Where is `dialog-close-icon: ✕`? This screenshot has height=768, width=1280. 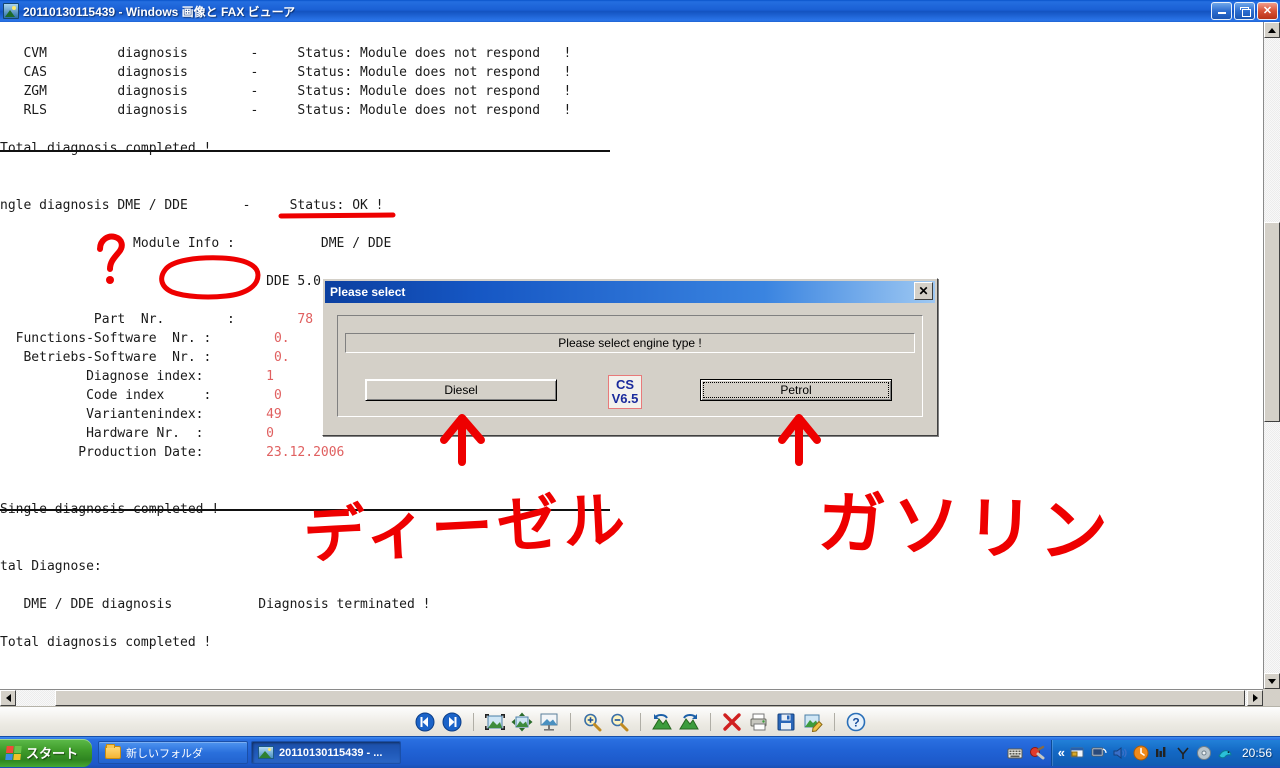
dialog-close-icon: ✕ is located at coordinates (923, 291).